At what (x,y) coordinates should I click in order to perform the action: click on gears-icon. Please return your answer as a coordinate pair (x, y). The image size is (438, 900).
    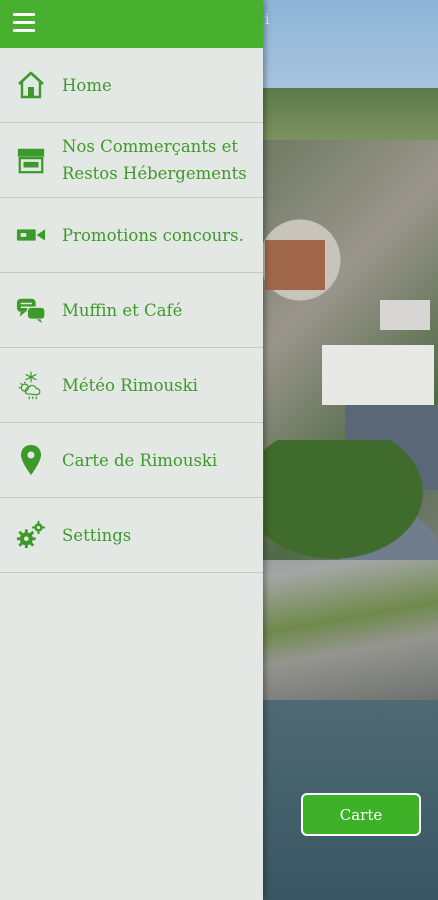
    Looking at the image, I should click on (31, 535).